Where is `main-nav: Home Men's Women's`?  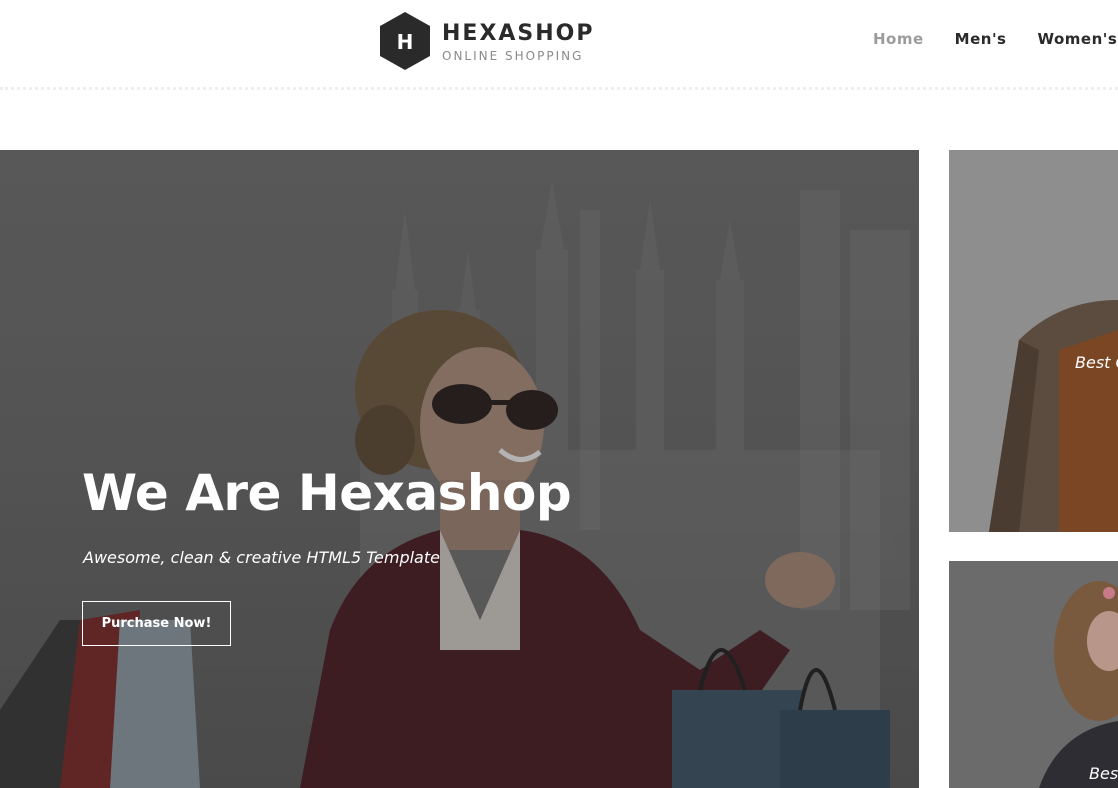 main-nav: Home Men's Women's is located at coordinates (995, 41).